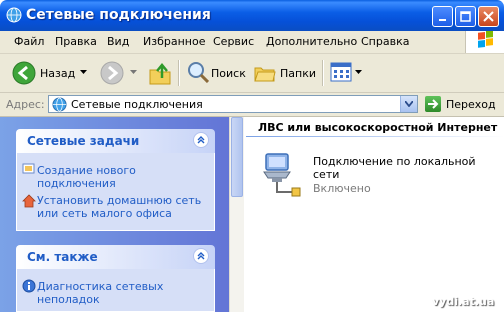 This screenshot has width=504, height=312. What do you see at coordinates (341, 72) in the screenshot?
I see `views-icon` at bounding box center [341, 72].